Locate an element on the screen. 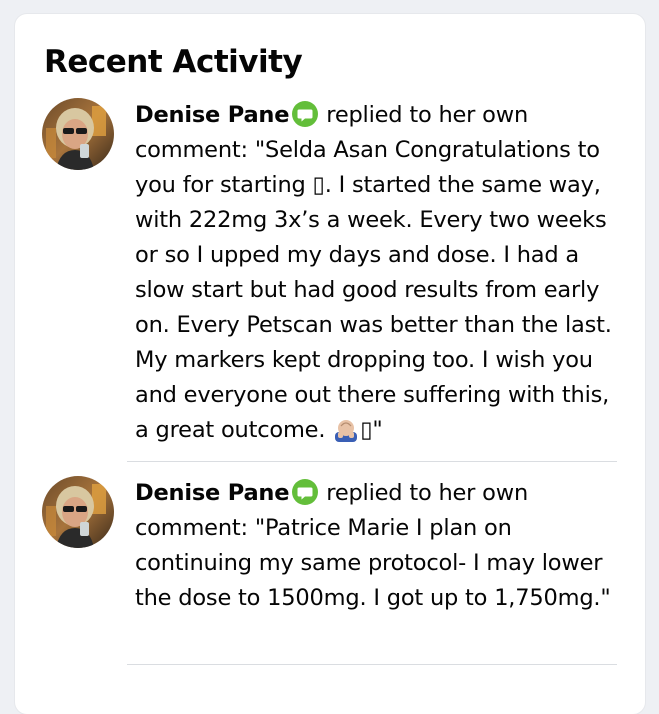 The height and width of the screenshot is (714, 659). comment-text-end: ▯" is located at coordinates (371, 430).